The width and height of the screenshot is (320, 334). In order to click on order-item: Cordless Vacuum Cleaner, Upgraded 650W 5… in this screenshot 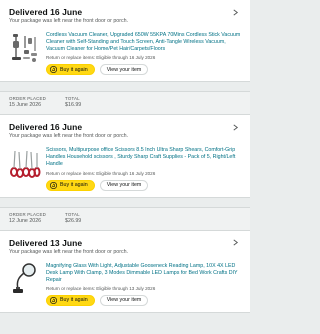, I will do `click(125, 54)`.